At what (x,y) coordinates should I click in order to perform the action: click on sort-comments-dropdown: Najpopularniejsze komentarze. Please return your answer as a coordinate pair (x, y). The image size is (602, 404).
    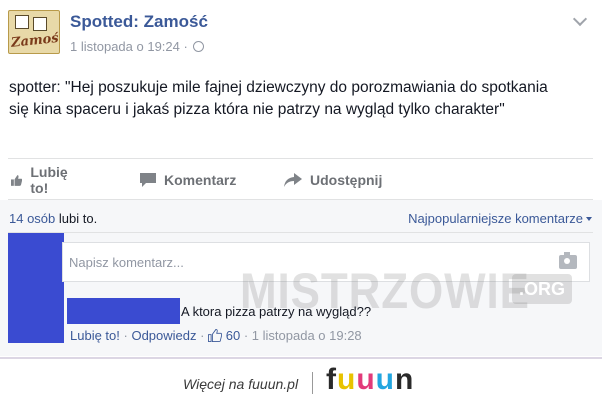
    Looking at the image, I should click on (500, 218).